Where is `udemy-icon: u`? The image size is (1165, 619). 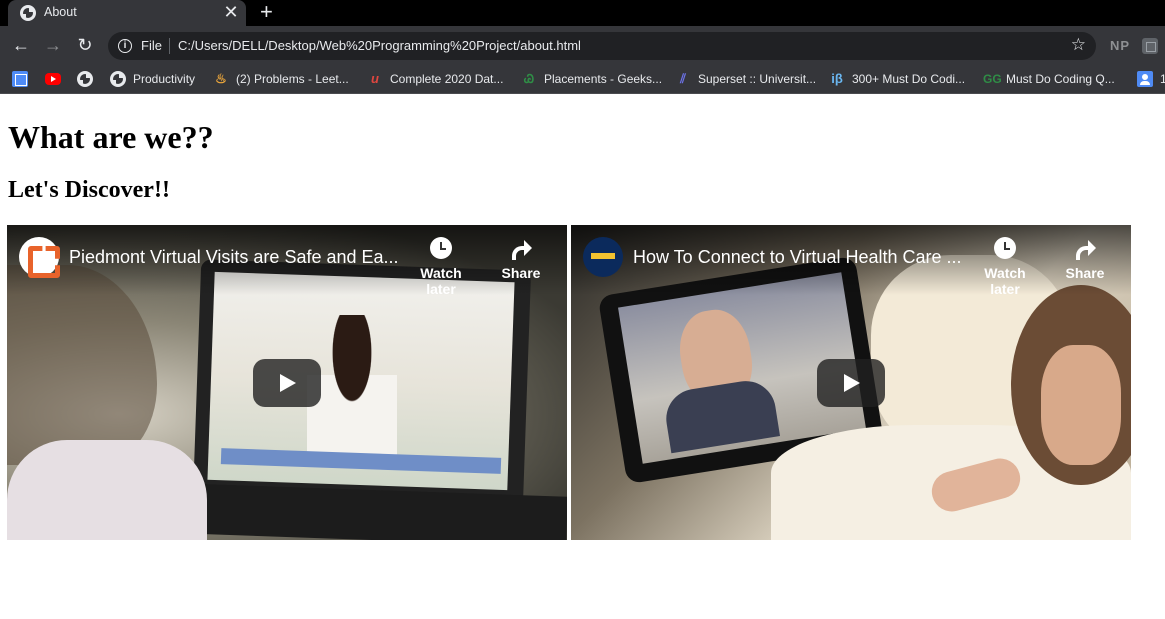
udemy-icon: u is located at coordinates (375, 78).